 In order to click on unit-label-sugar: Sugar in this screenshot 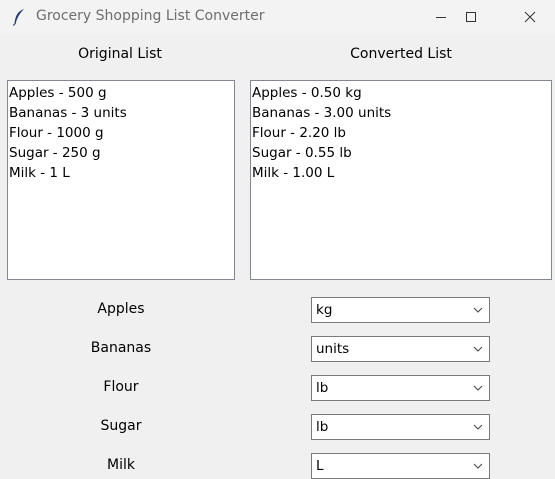, I will do `click(121, 426)`.